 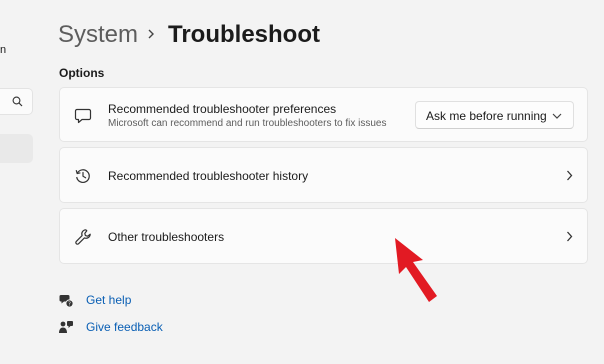 I want to click on preferences-title: Recommended troubleshooter preferences, so click(x=222, y=109).